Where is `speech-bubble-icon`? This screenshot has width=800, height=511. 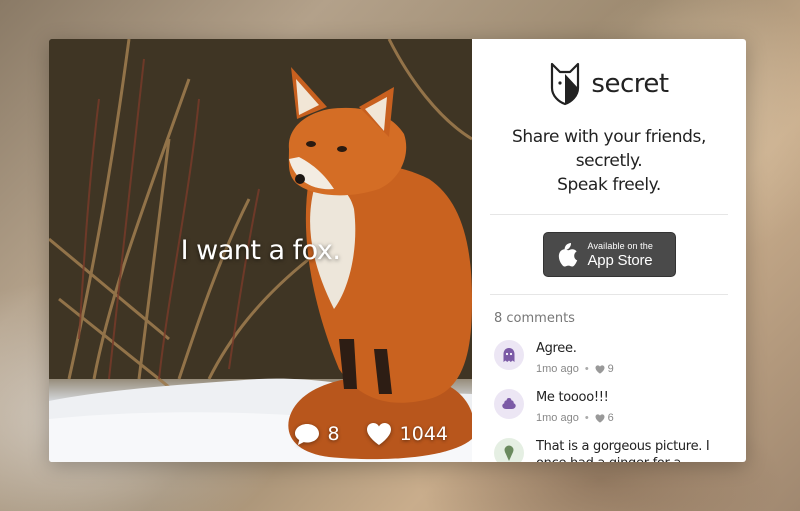
speech-bubble-icon is located at coordinates (306, 434).